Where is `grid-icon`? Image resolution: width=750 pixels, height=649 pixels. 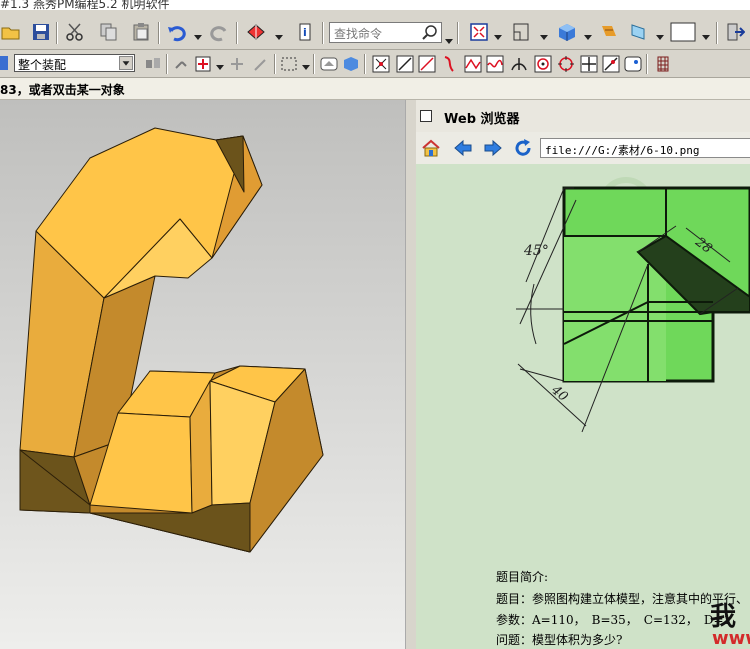
grid-icon is located at coordinates (663, 64).